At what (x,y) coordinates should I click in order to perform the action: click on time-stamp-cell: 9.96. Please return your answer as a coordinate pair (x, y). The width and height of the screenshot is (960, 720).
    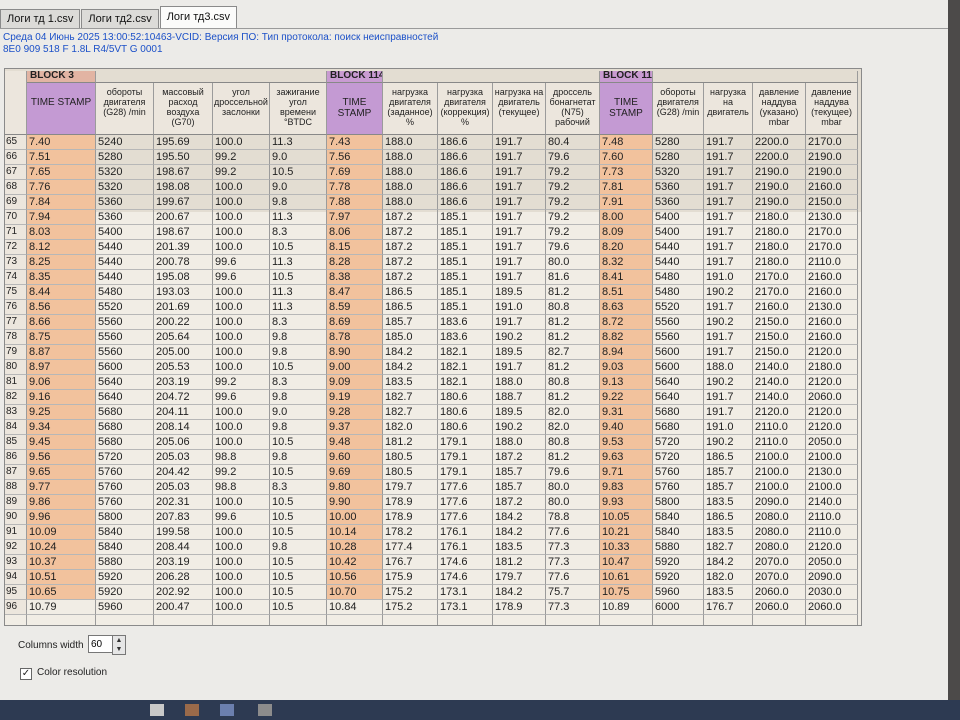
    Looking at the image, I should click on (61, 517).